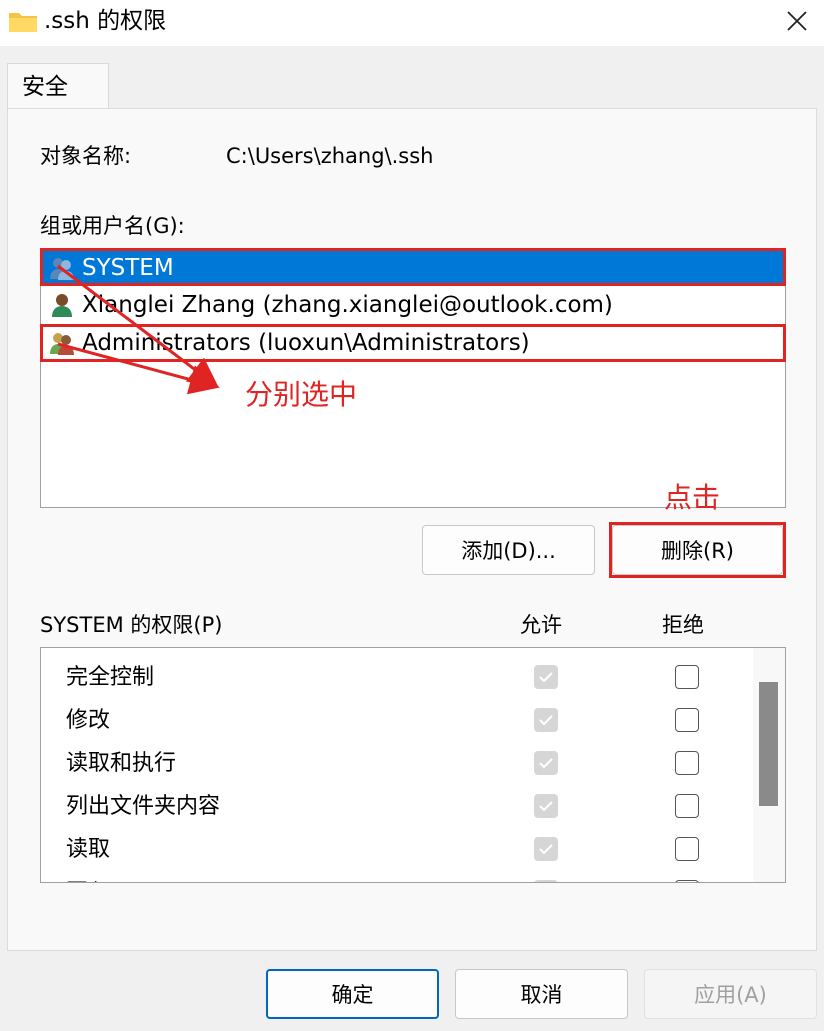  I want to click on user-row-administrators: Administrators (luoxun\Administrators), so click(413, 343).